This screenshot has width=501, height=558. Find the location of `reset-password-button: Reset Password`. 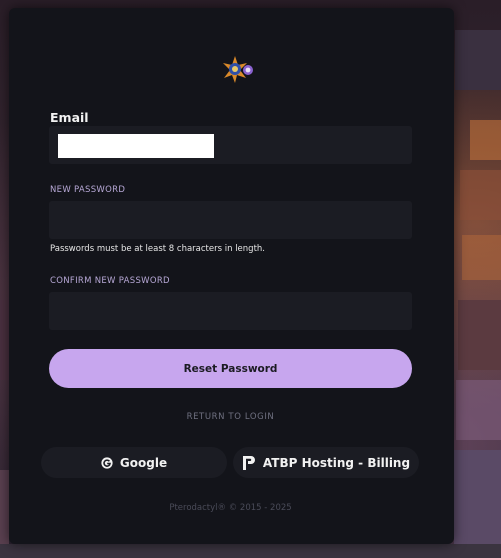

reset-password-button: Reset Password is located at coordinates (230, 368).